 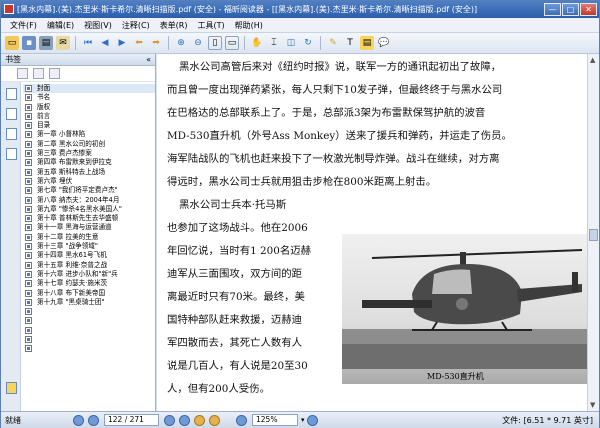 What do you see at coordinates (257, 43) in the screenshot?
I see `hand-tool-icon: ✋` at bounding box center [257, 43].